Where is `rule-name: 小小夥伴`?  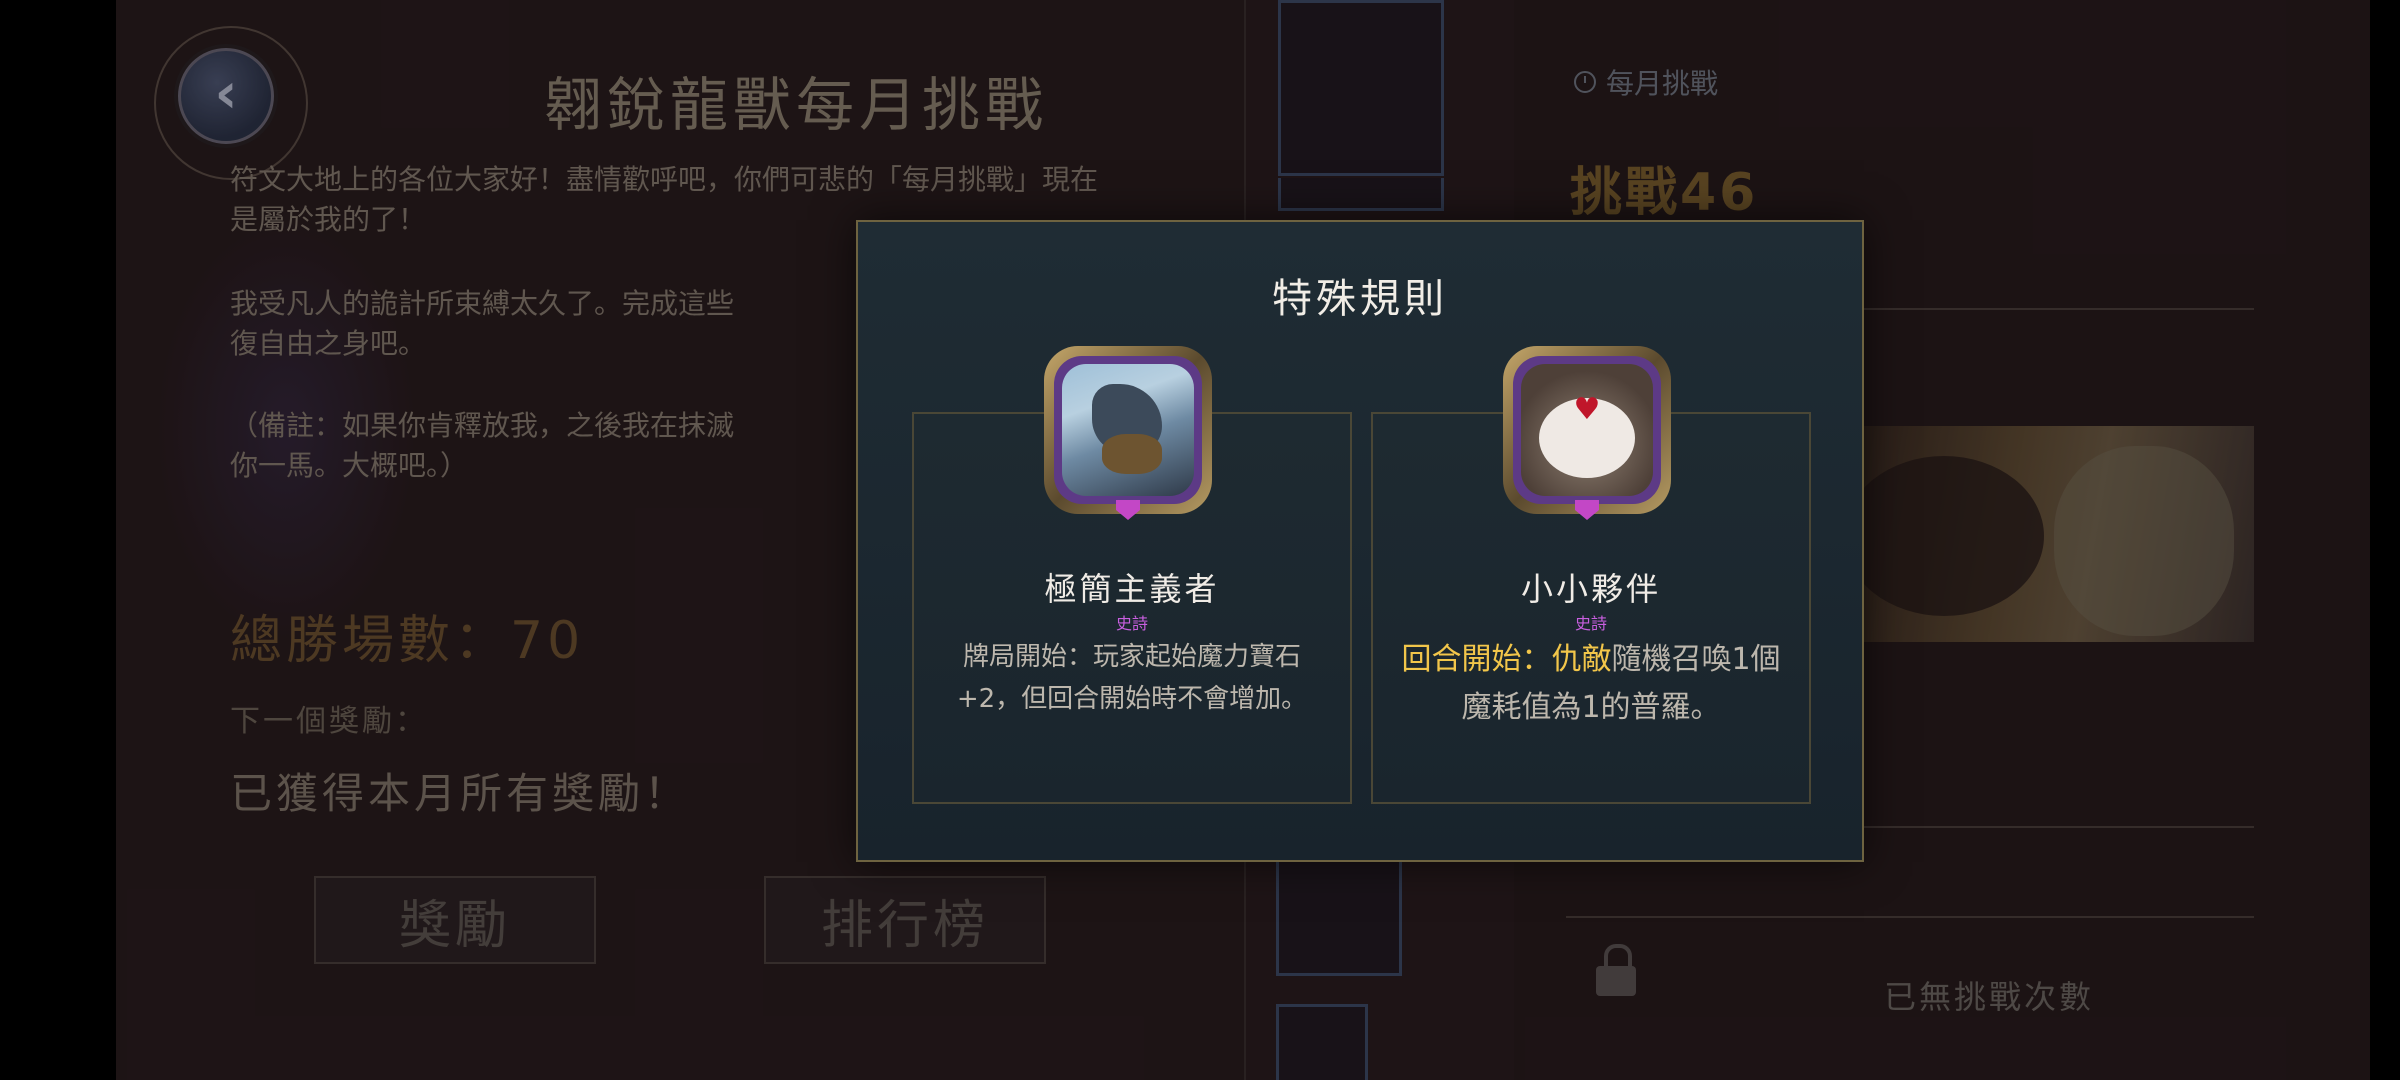 rule-name: 小小夥伴 is located at coordinates (1590, 589).